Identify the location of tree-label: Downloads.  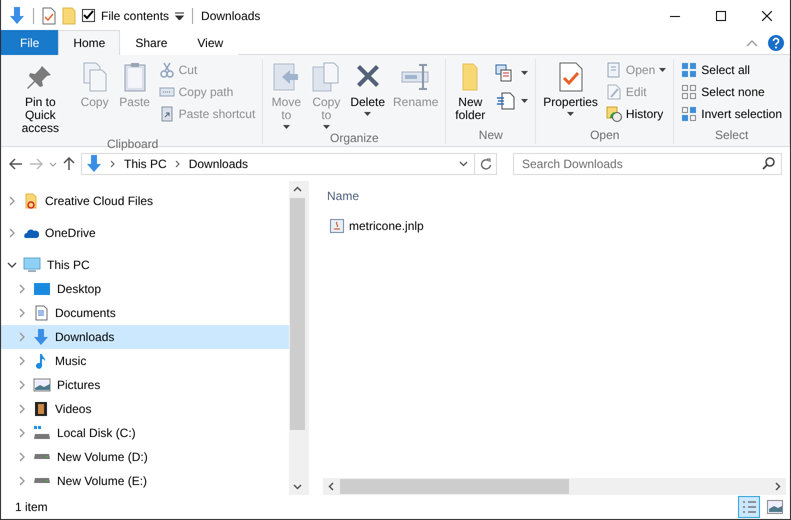
(84, 337).